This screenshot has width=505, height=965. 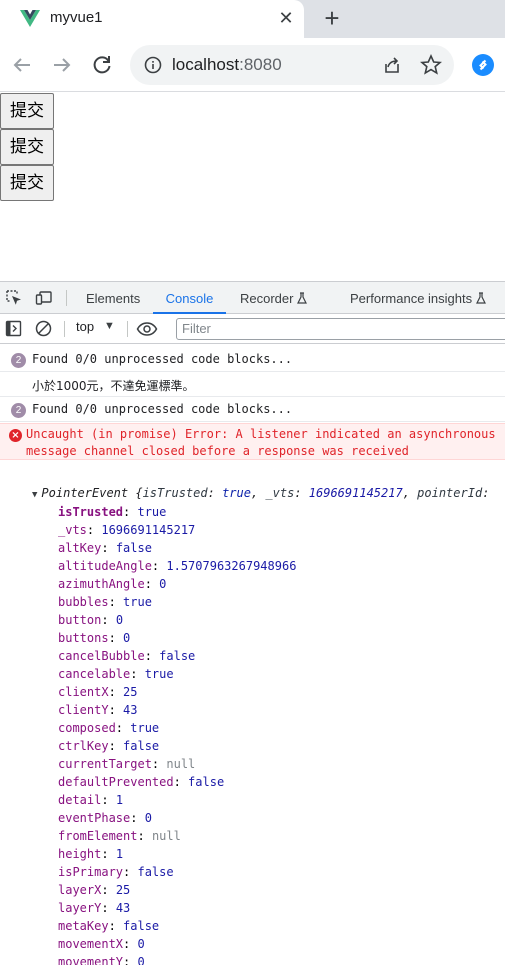 I want to click on tab-performance-insights: Performance insights, so click(x=418, y=298).